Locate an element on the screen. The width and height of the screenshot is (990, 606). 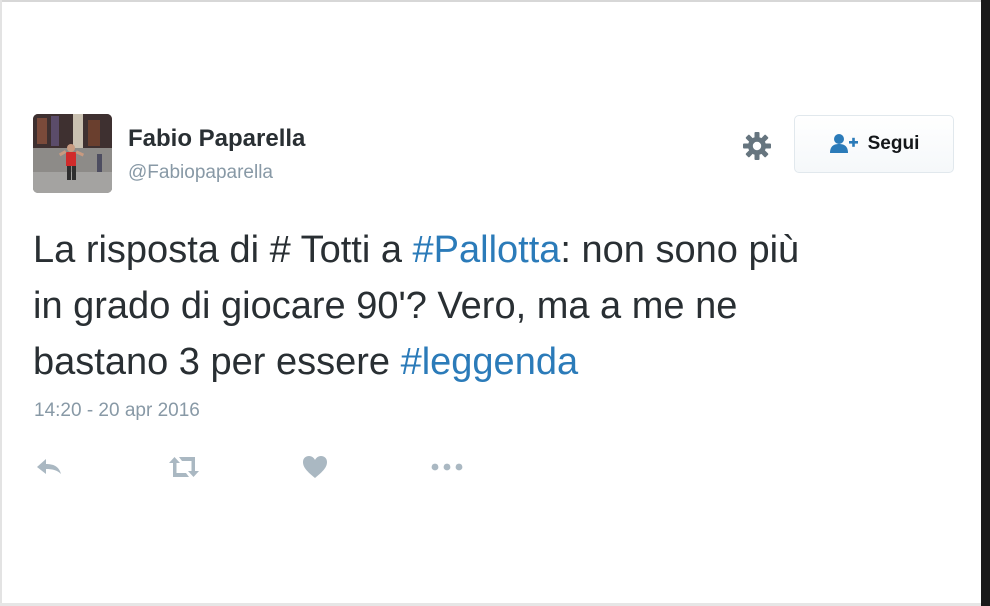
tweet-text-segment: bastano 3 per essere is located at coordinates (217, 362).